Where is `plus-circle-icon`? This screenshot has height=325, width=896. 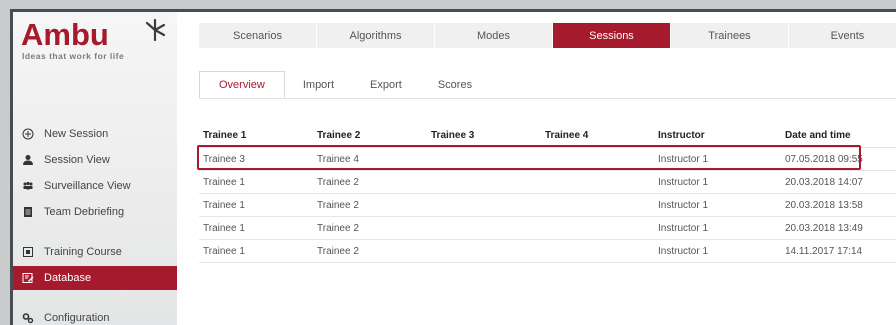
plus-circle-icon is located at coordinates (28, 134).